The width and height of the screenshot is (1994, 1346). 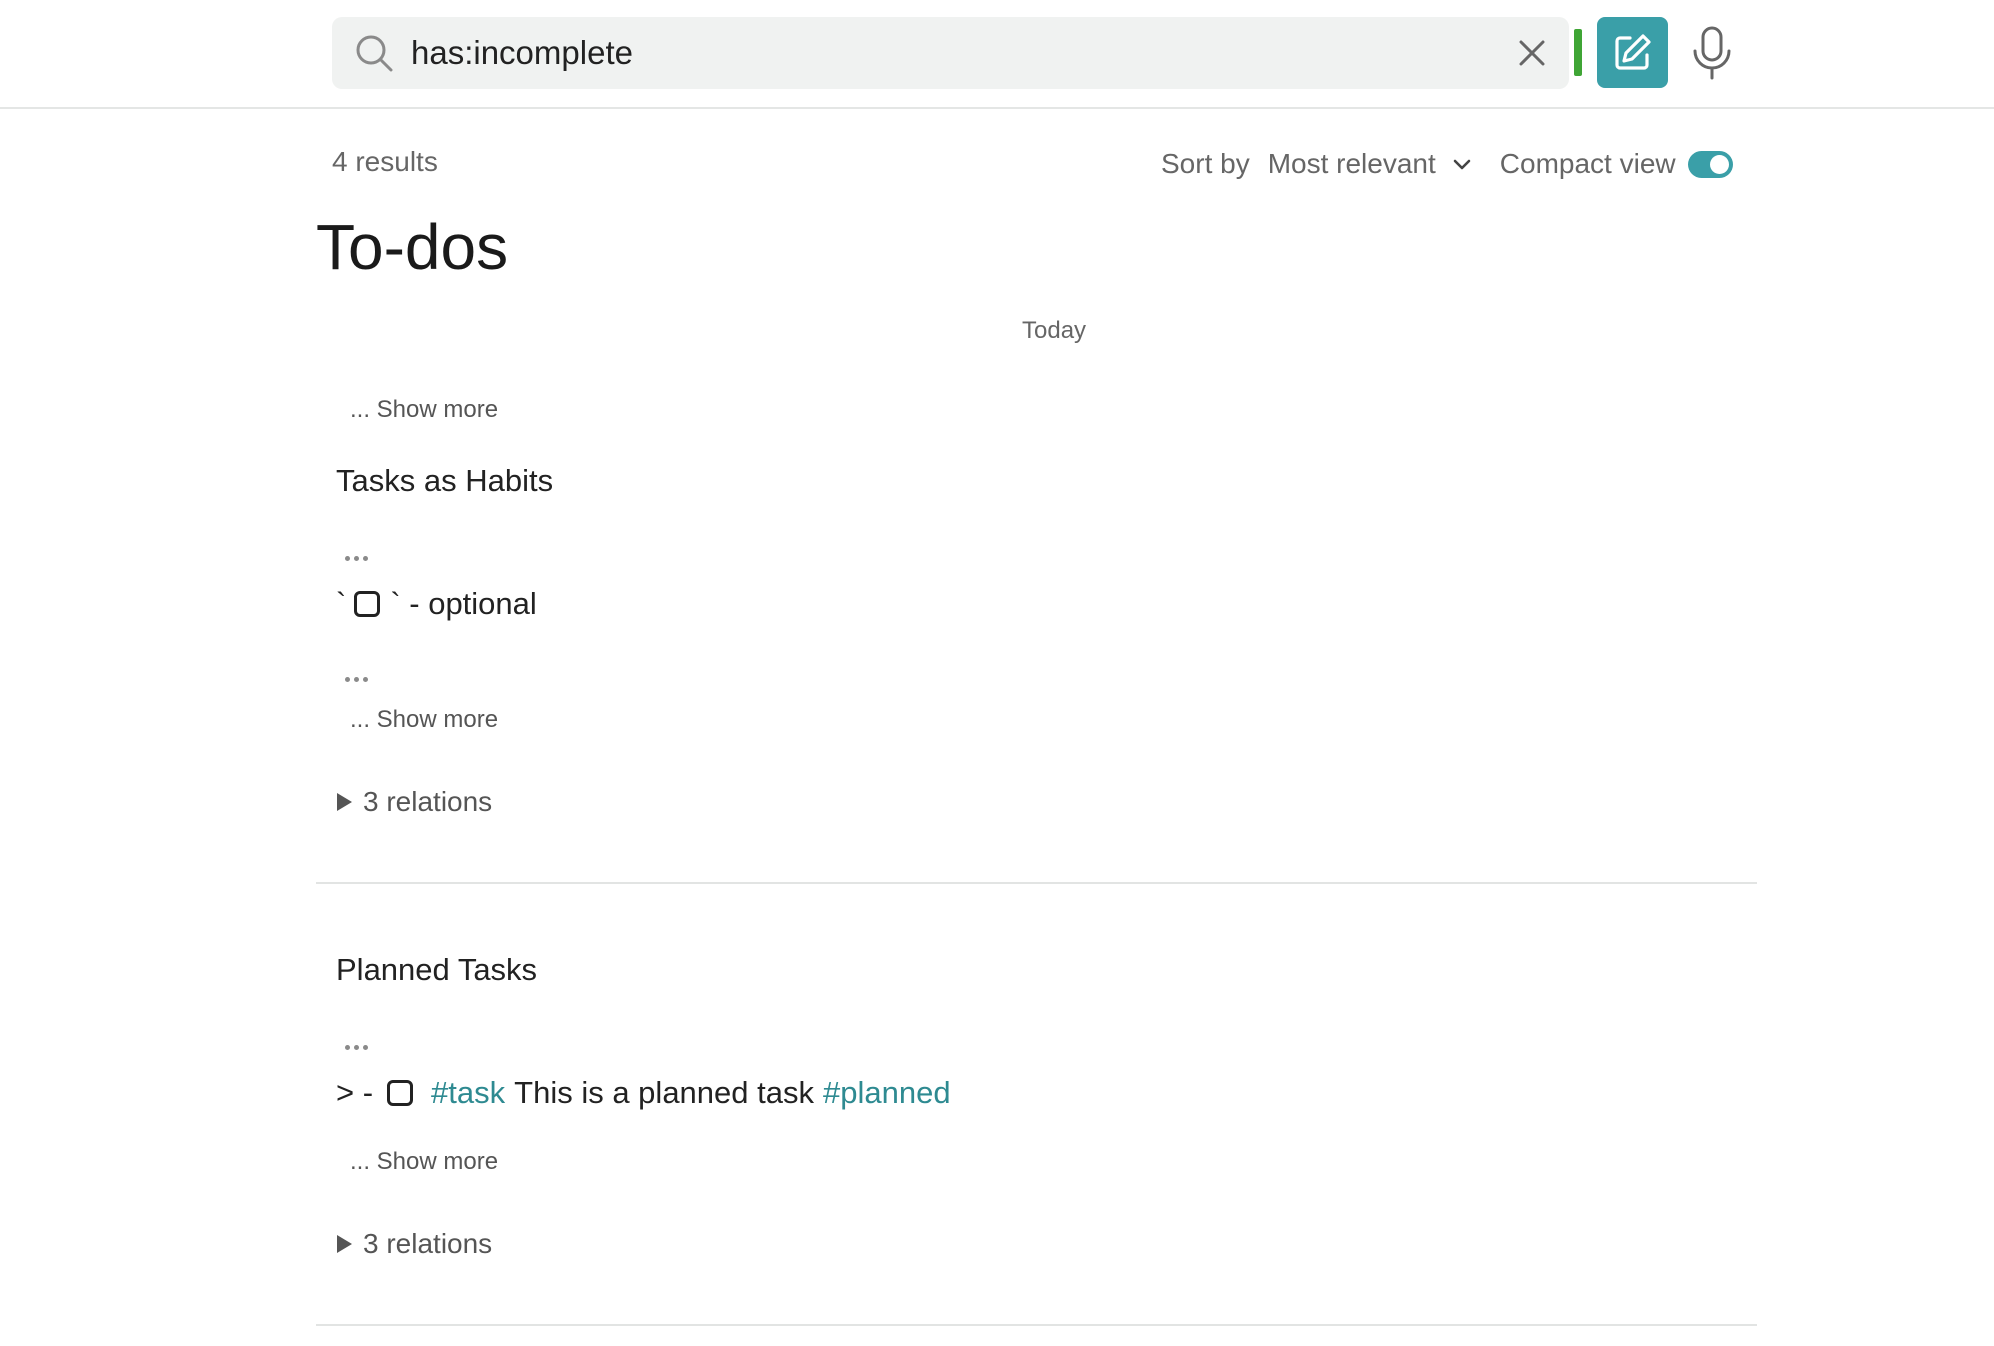 What do you see at coordinates (1205, 163) in the screenshot?
I see `sort-label: Sort by` at bounding box center [1205, 163].